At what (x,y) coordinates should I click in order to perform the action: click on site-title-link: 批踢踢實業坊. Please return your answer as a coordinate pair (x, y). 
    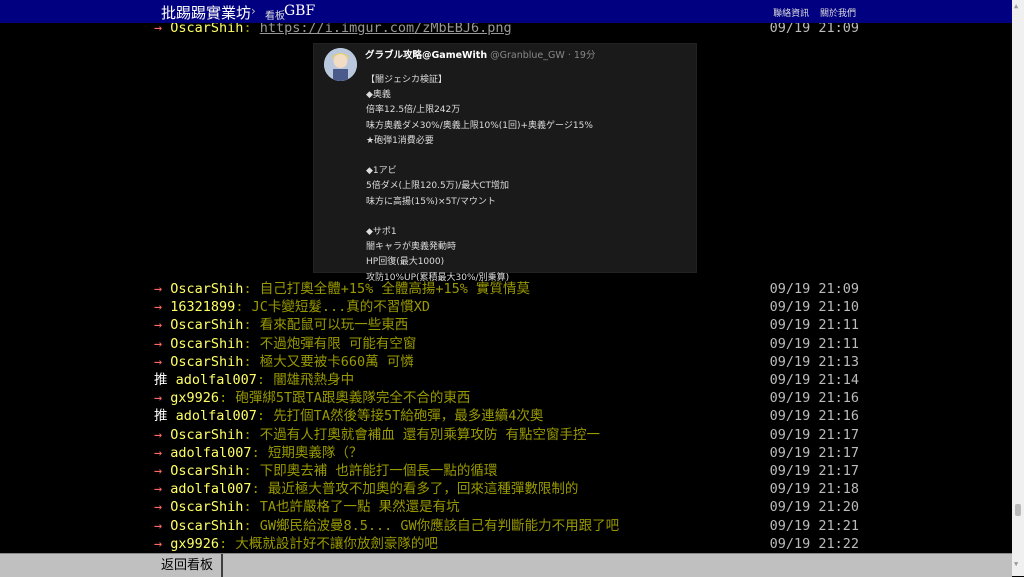
    Looking at the image, I should click on (206, 12).